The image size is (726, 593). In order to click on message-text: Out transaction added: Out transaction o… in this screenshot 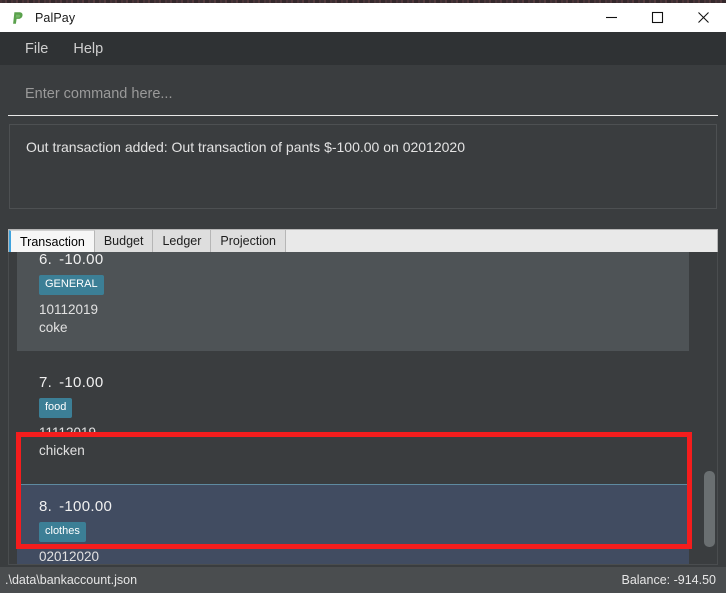, I will do `click(245, 147)`.